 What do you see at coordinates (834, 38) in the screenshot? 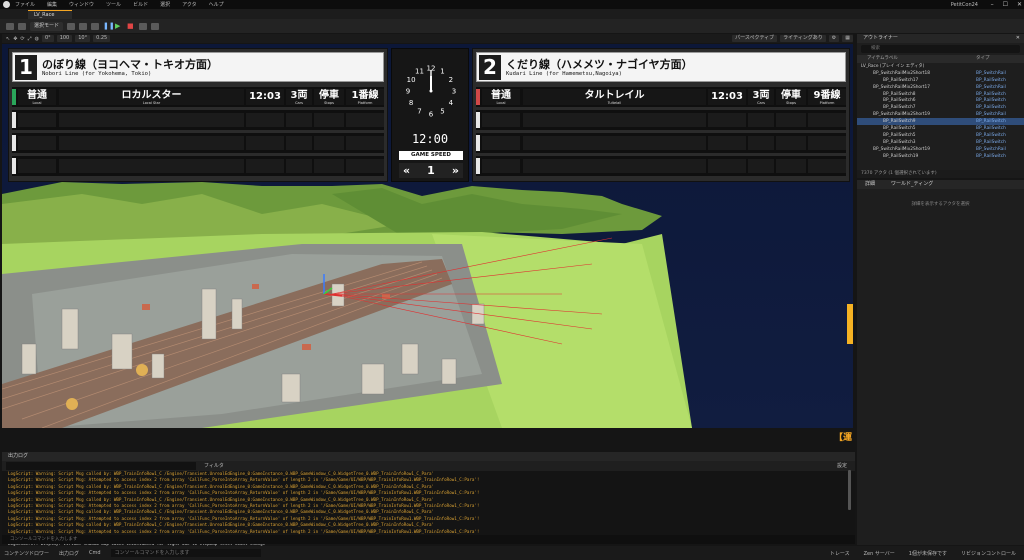
I see `show-button: ⚙` at bounding box center [834, 38].